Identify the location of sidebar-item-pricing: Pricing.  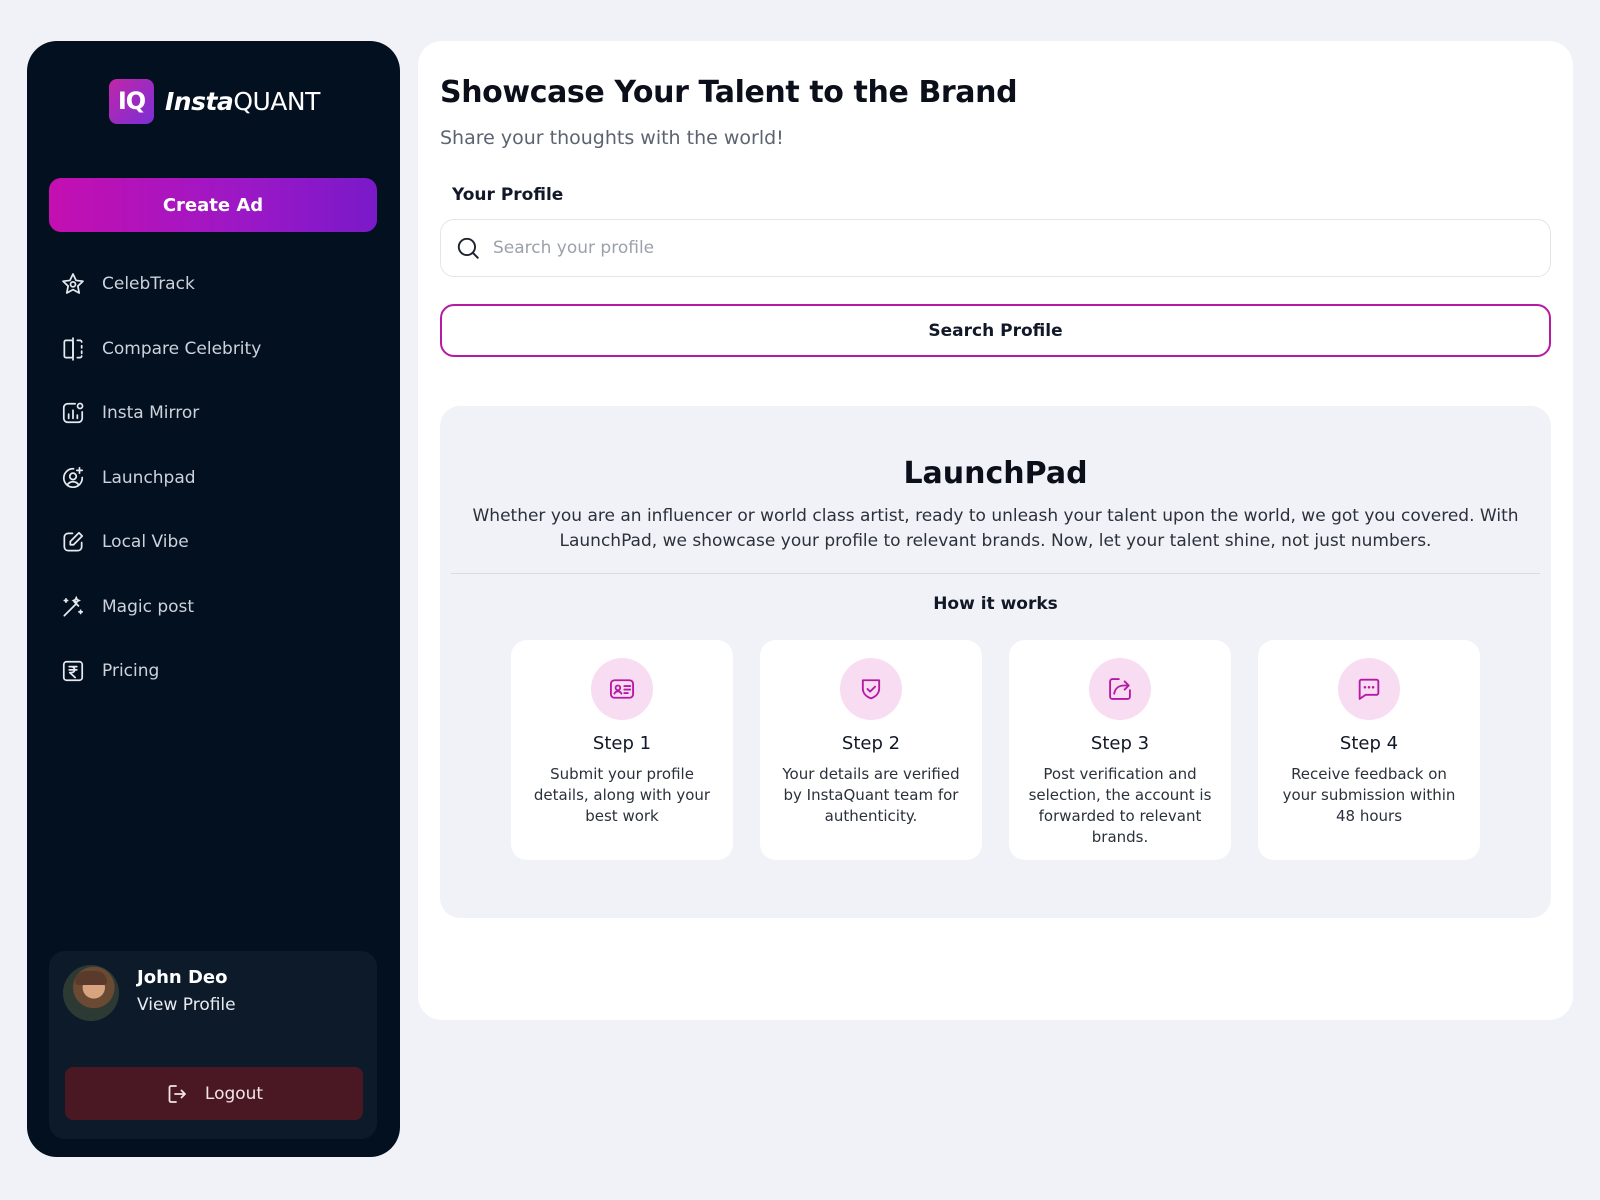
(220, 671).